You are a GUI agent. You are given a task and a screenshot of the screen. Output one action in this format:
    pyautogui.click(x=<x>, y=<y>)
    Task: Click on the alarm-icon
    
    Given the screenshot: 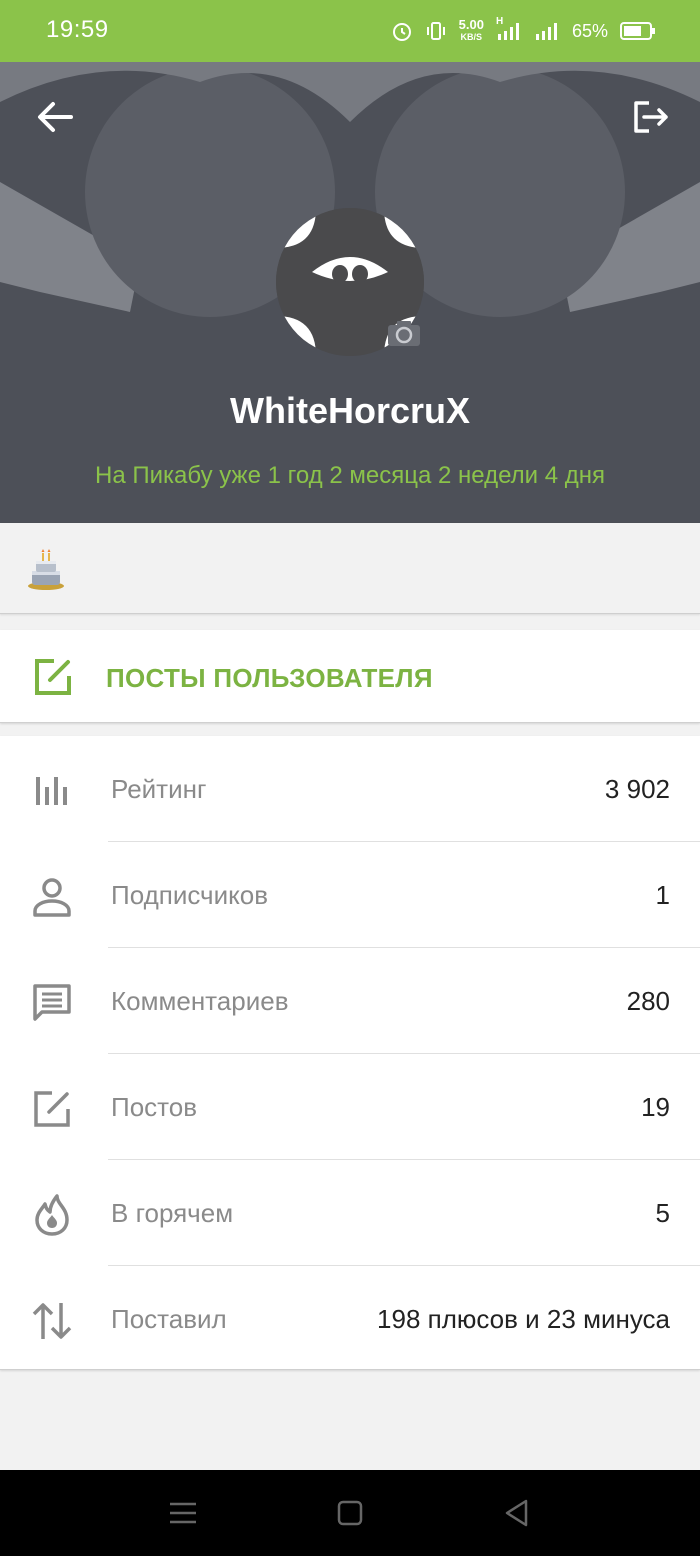 What is the action you would take?
    pyautogui.click(x=401, y=32)
    